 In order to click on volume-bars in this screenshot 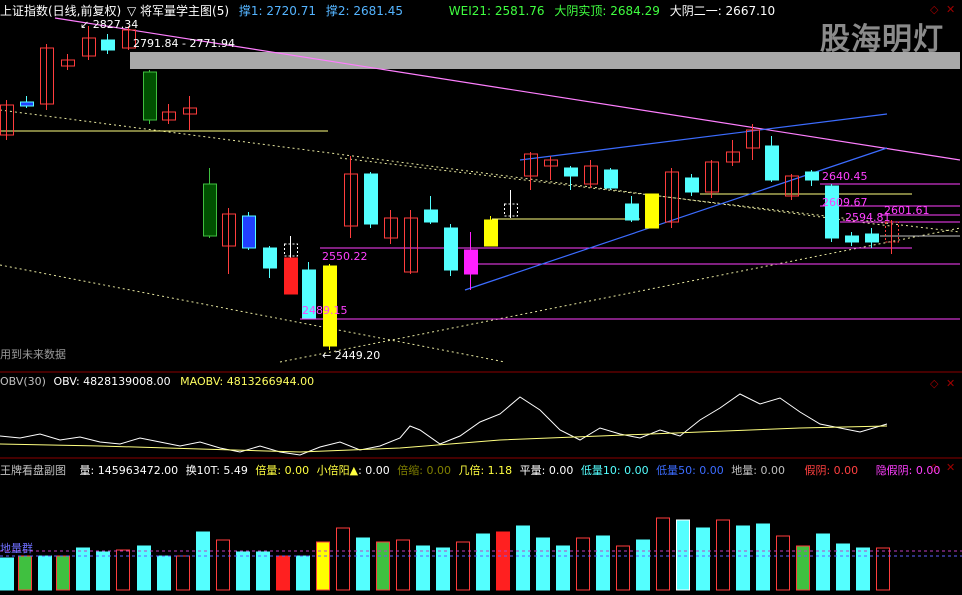, I will do `click(445, 554)`.